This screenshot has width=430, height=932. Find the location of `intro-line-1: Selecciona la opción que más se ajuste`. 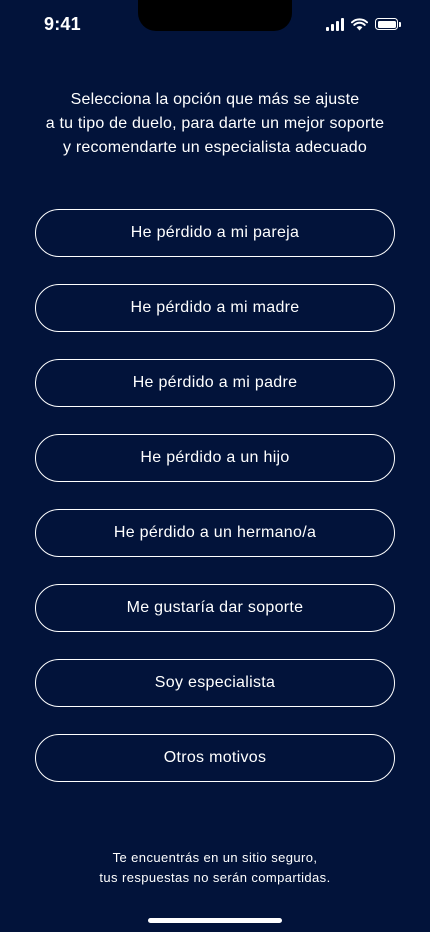

intro-line-1: Selecciona la opción que más se ajuste is located at coordinates (215, 99).